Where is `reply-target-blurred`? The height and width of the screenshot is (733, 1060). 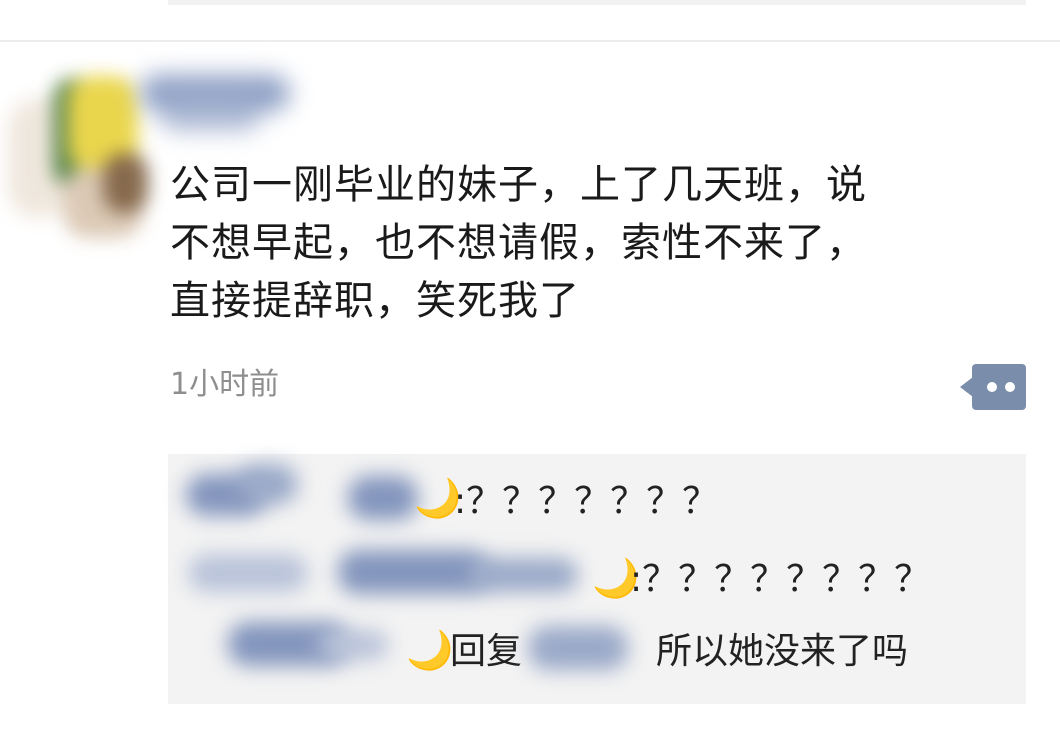
reply-target-blurred is located at coordinates (578, 648).